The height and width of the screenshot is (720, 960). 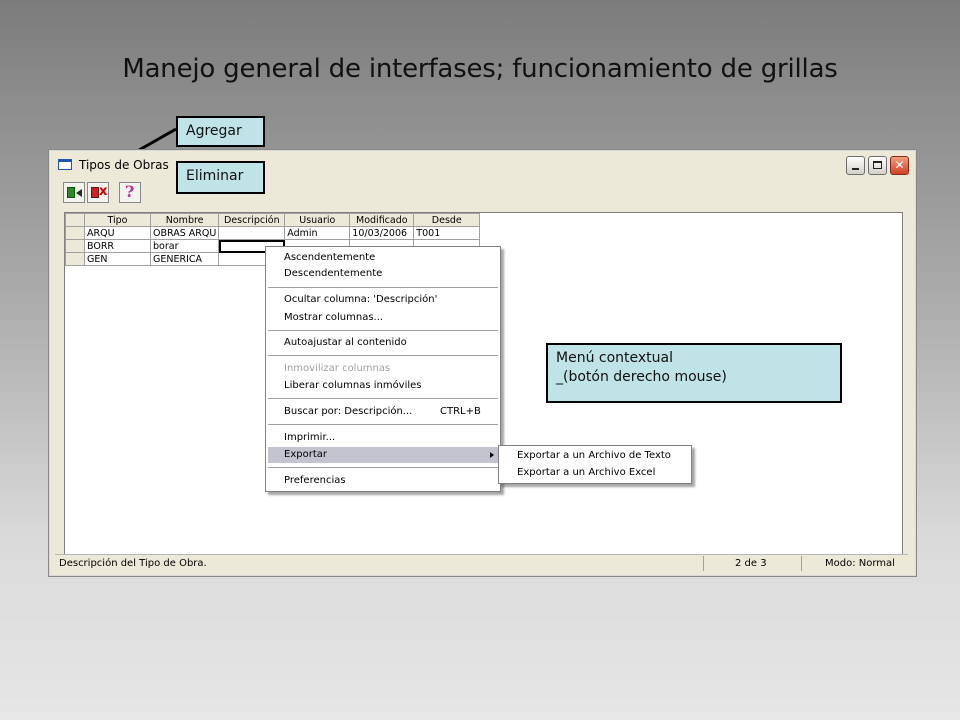 I want to click on arrow-left-icon, so click(x=79, y=193).